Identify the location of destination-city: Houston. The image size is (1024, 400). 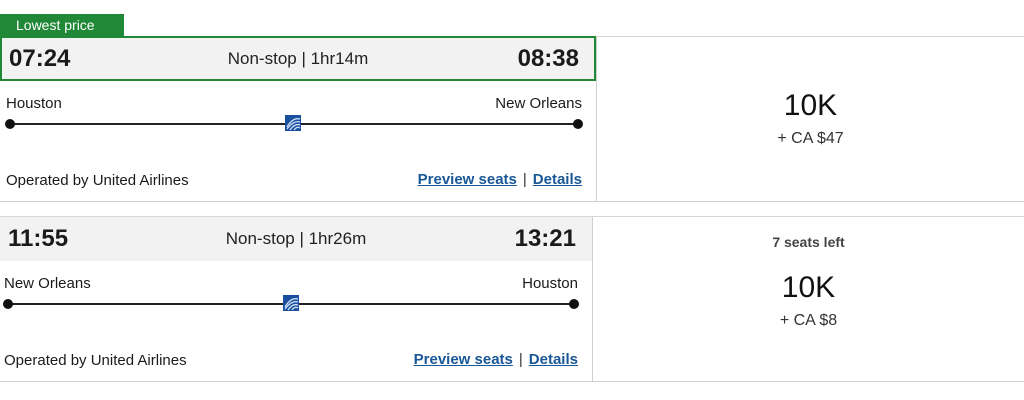
(550, 283).